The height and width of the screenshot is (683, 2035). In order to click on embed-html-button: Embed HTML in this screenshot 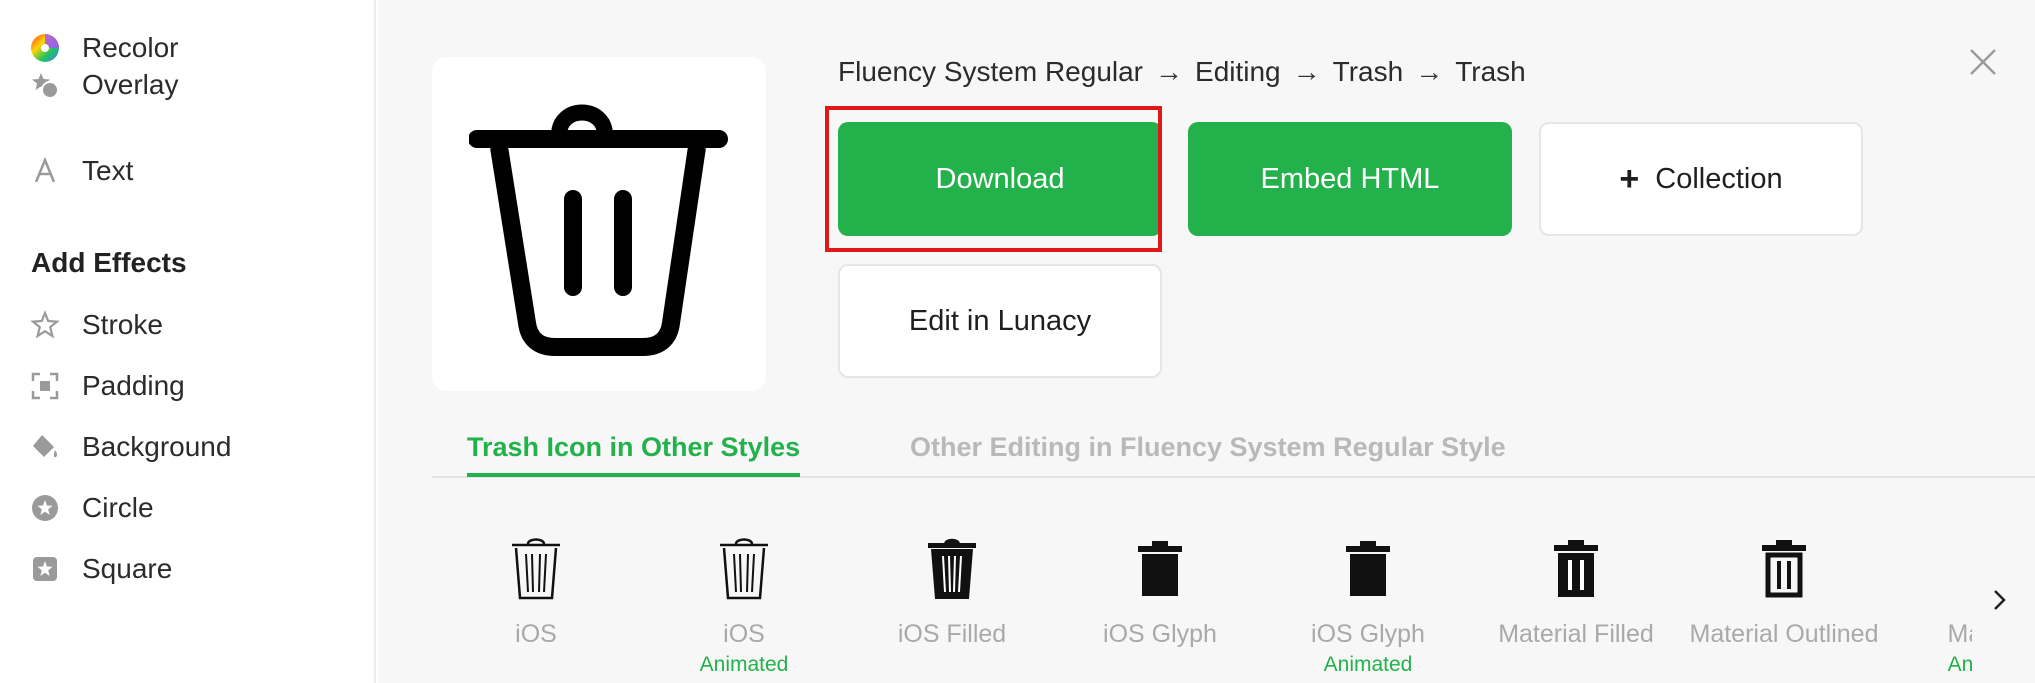, I will do `click(1350, 179)`.